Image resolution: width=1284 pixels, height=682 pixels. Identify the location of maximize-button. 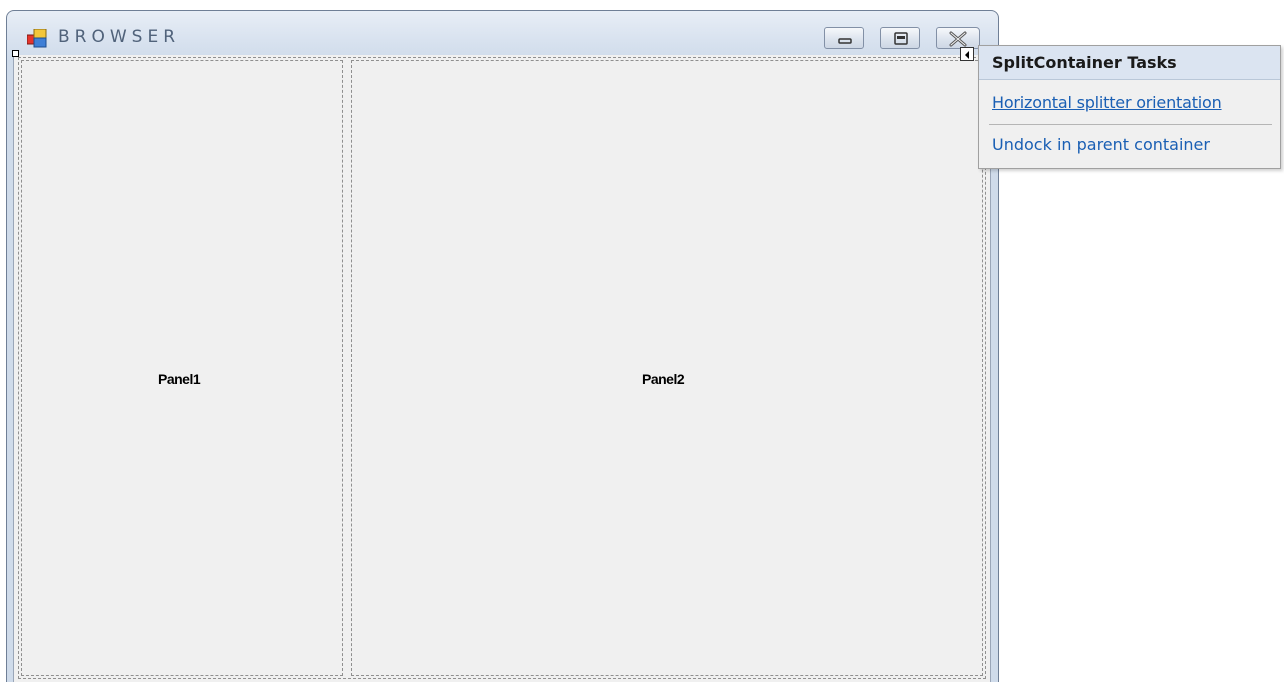
(900, 38).